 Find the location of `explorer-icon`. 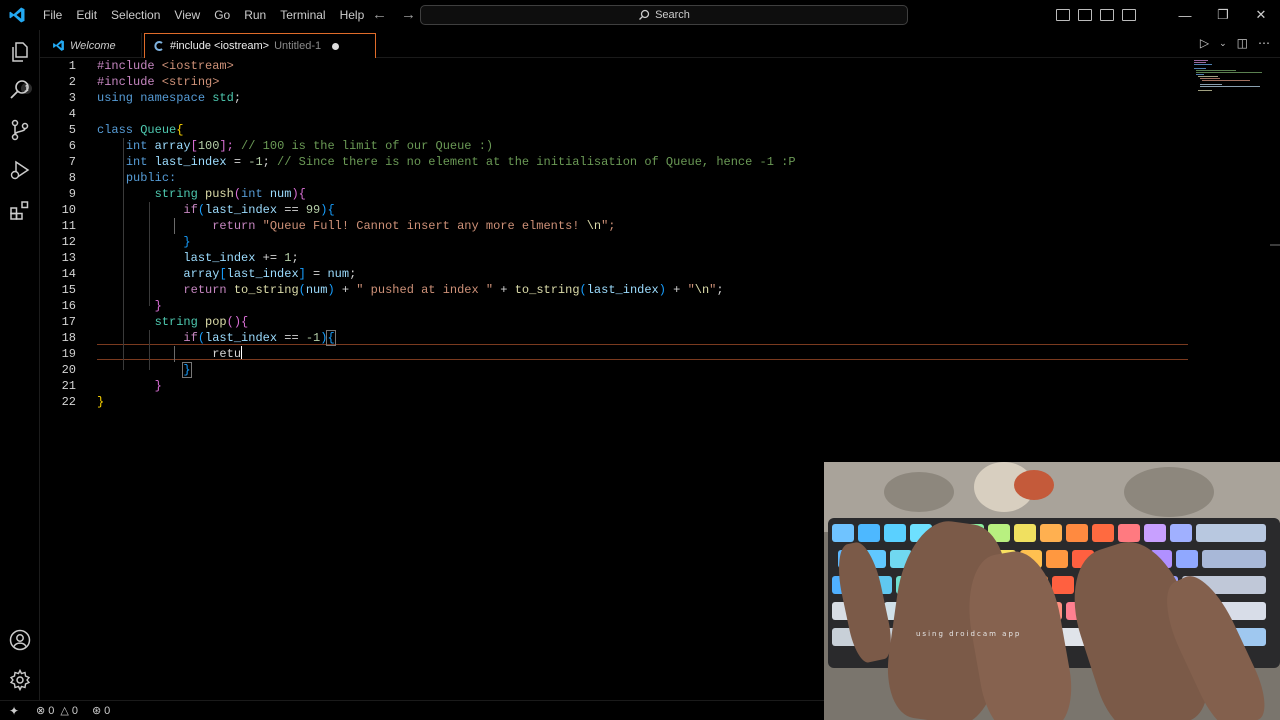

explorer-icon is located at coordinates (20, 52).